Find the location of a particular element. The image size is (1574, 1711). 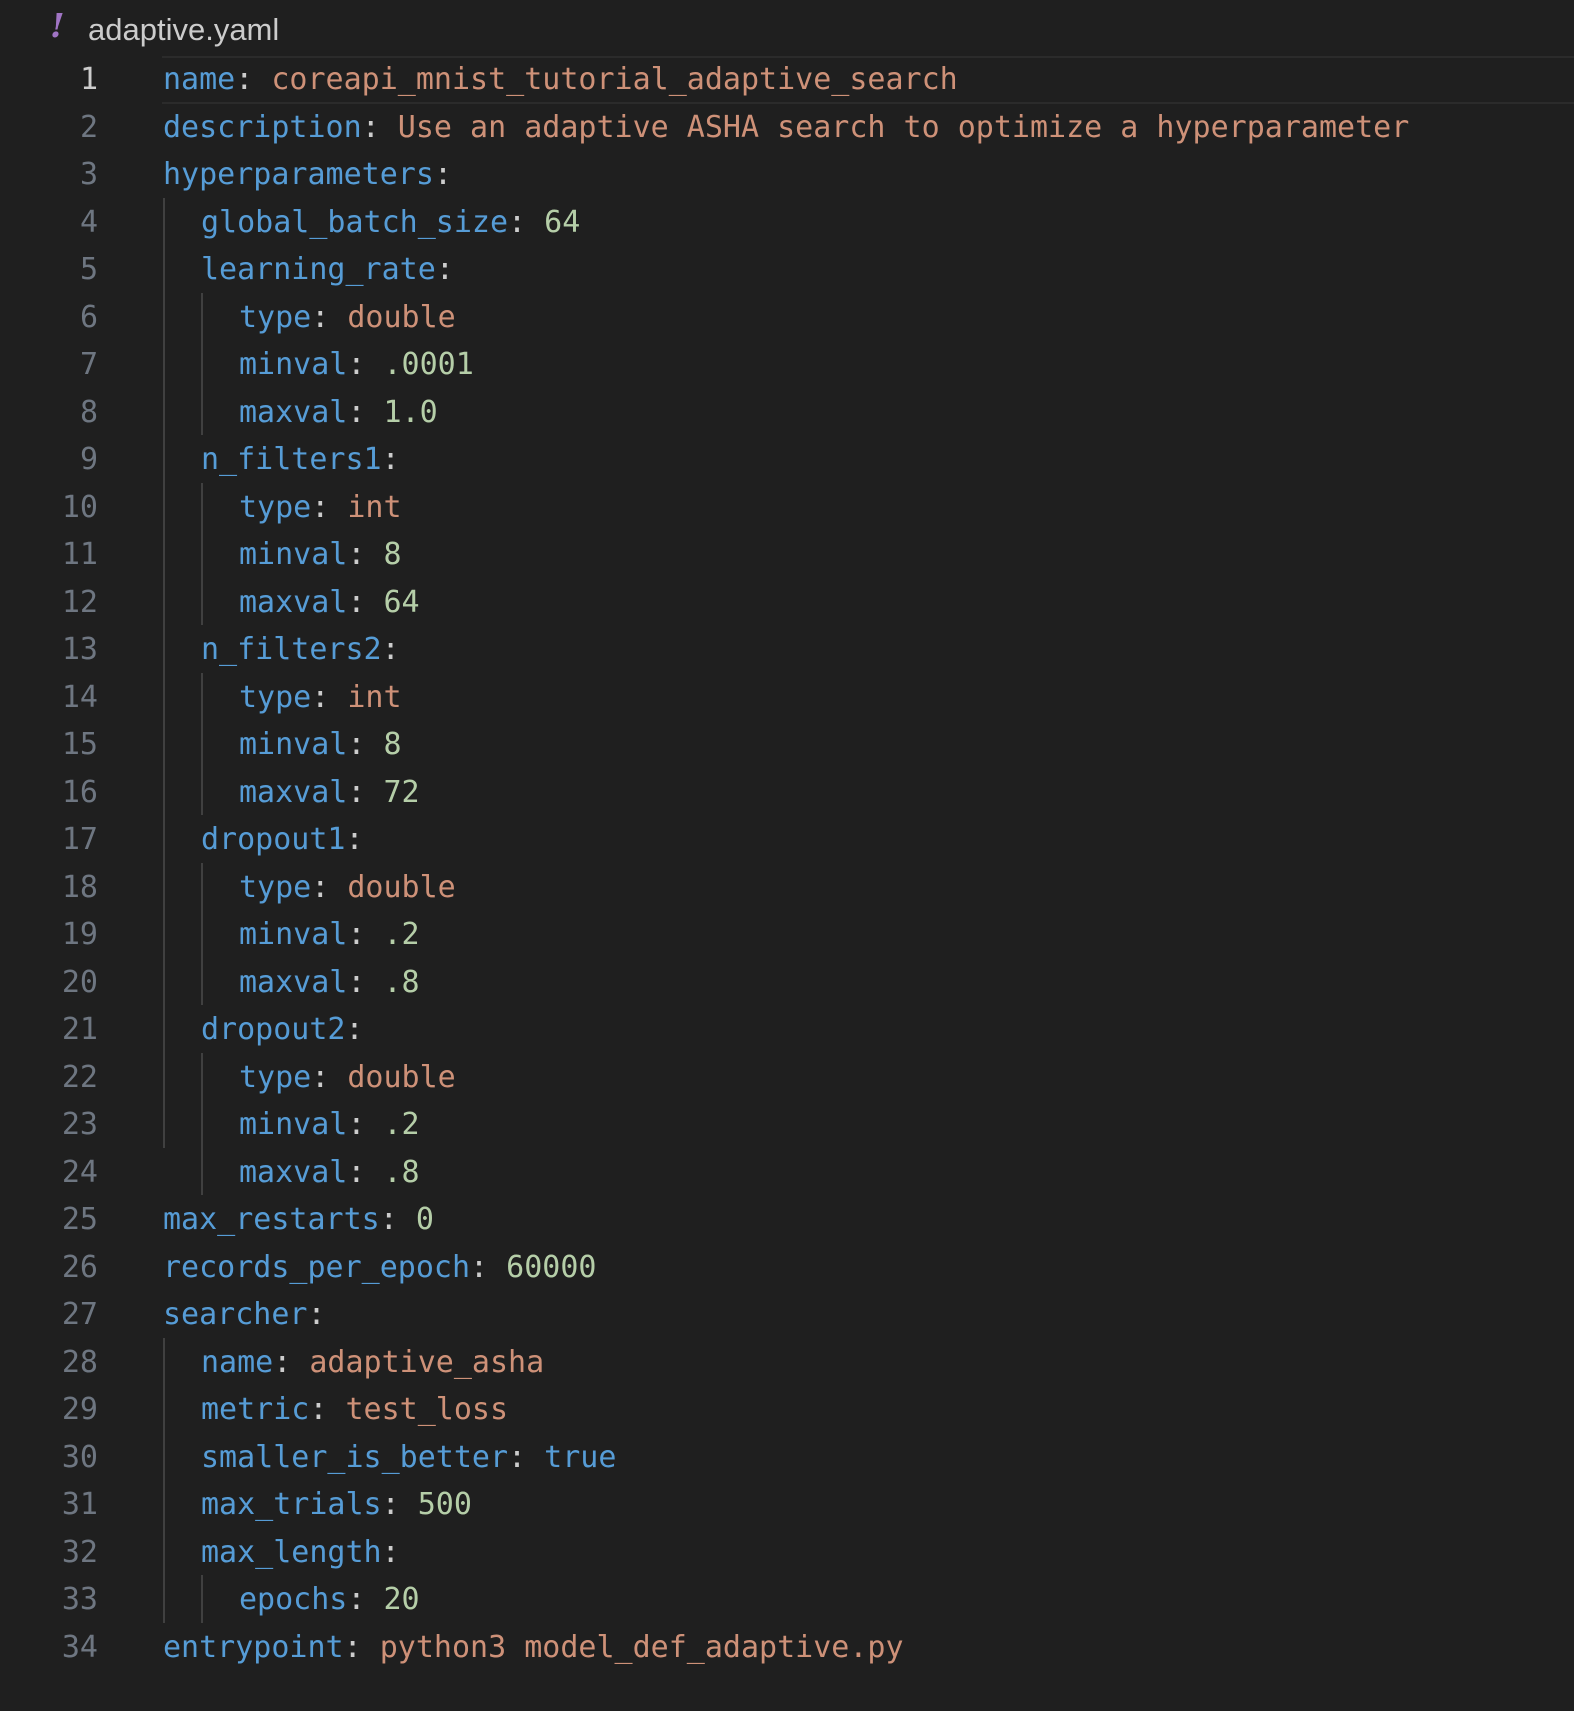

line-content: epochs: 20 is located at coordinates (329, 1600).